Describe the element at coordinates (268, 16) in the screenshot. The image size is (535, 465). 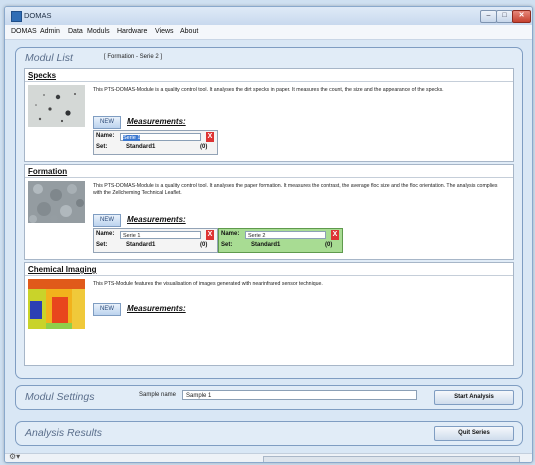
I see `title-bar: DOMAS – □ ✕` at that location.